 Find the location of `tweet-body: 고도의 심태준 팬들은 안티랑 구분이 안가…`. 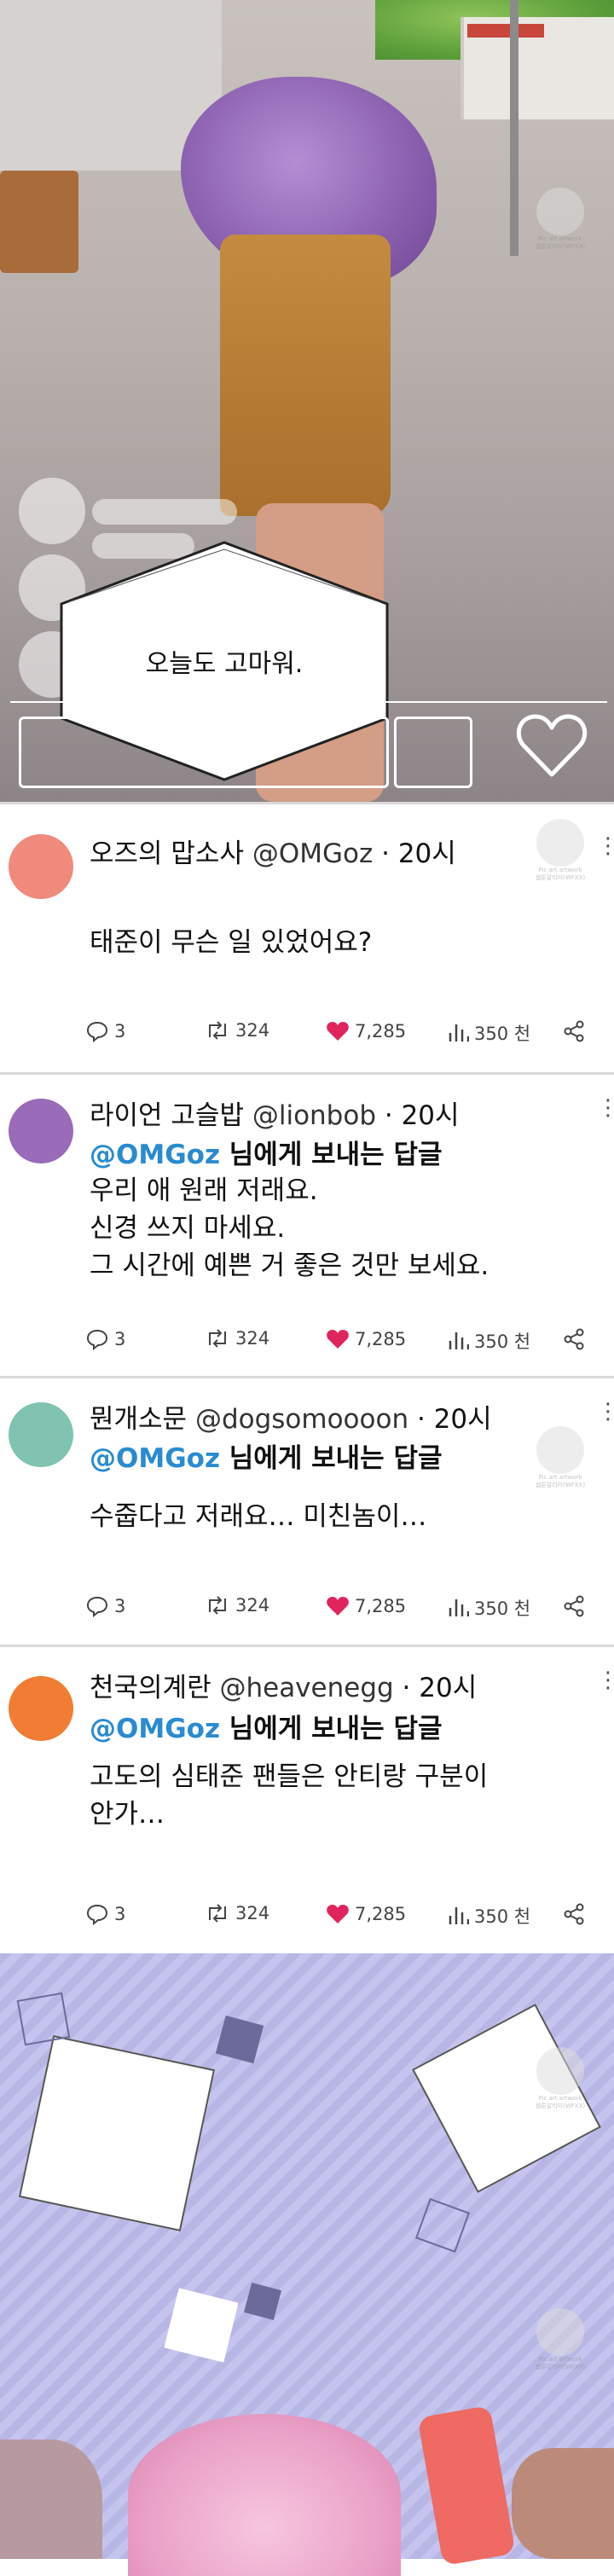

tweet-body: 고도의 심태준 팬들은 안티랑 구분이 안가… is located at coordinates (289, 1795).